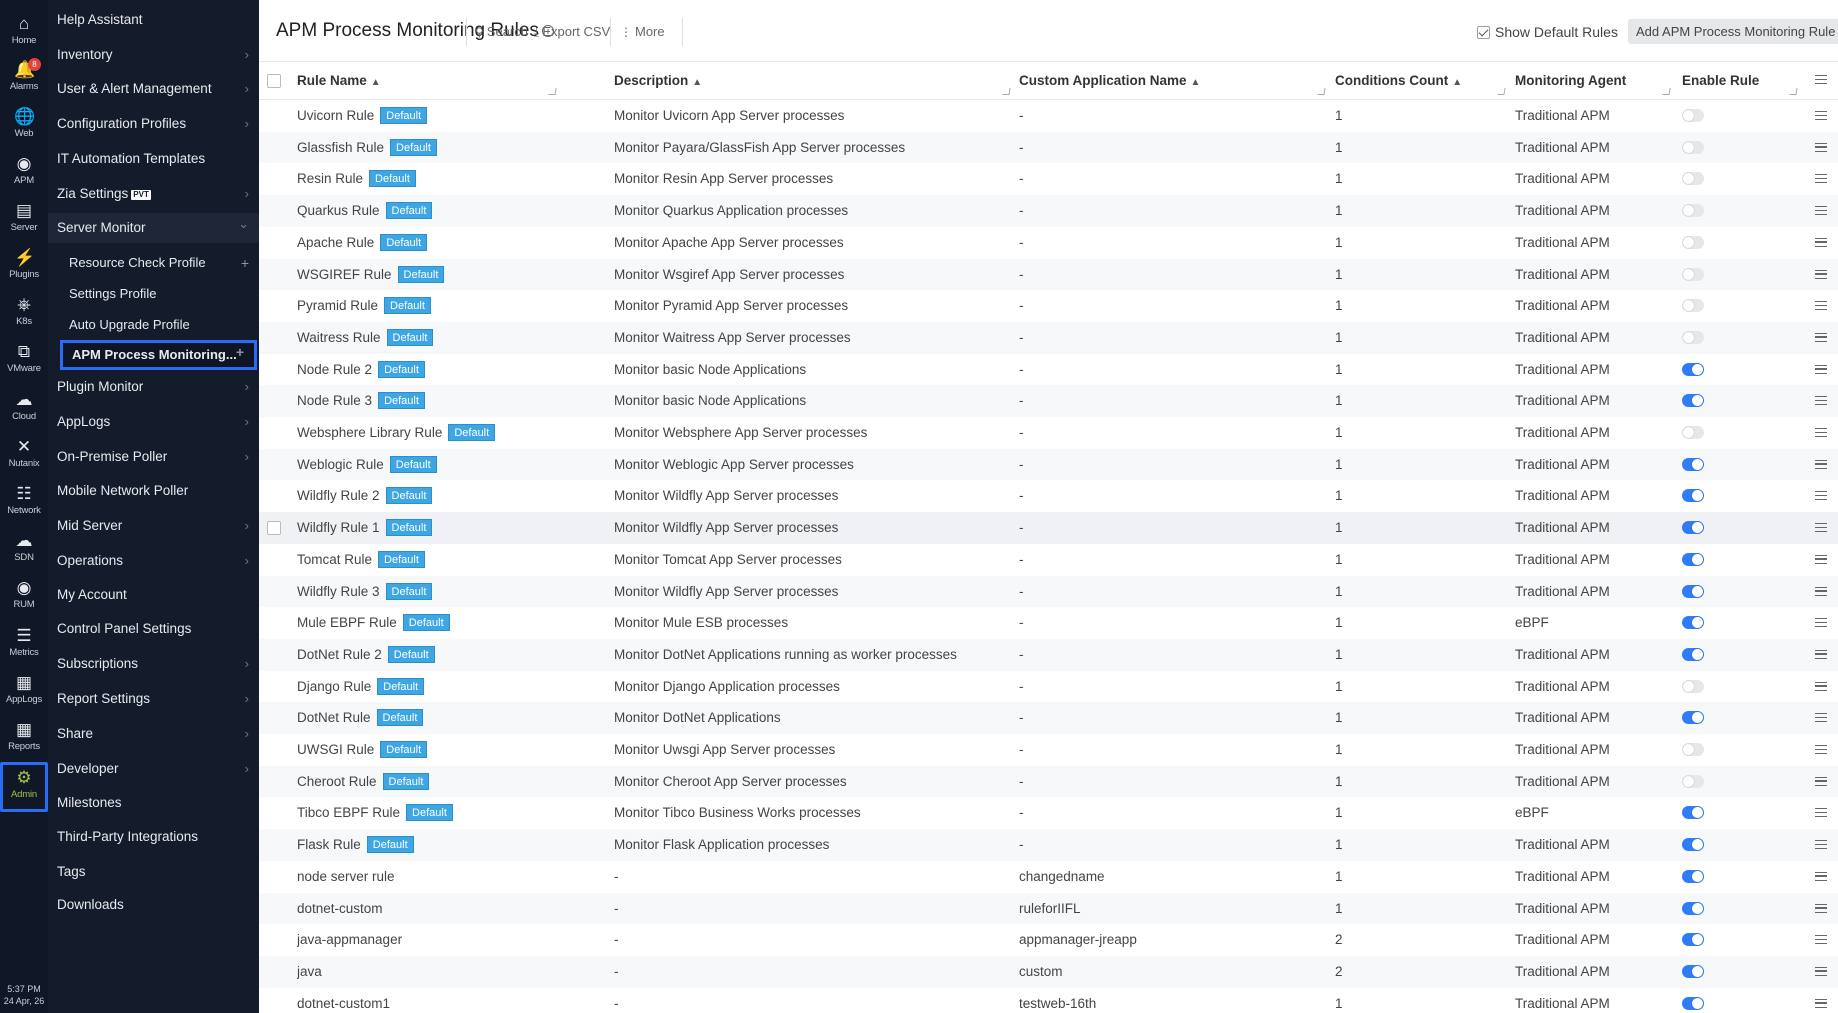  Describe the element at coordinates (340, 908) in the screenshot. I see `rule-name: dotnet-custom` at that location.